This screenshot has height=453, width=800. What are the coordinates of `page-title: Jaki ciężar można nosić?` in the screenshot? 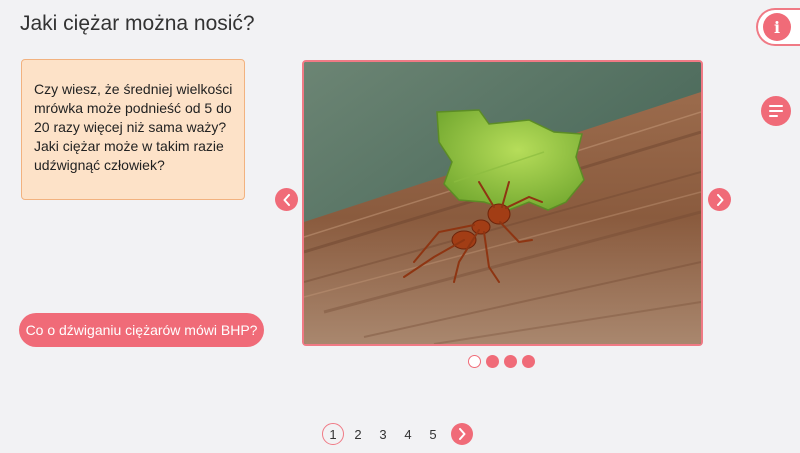 It's located at (137, 23).